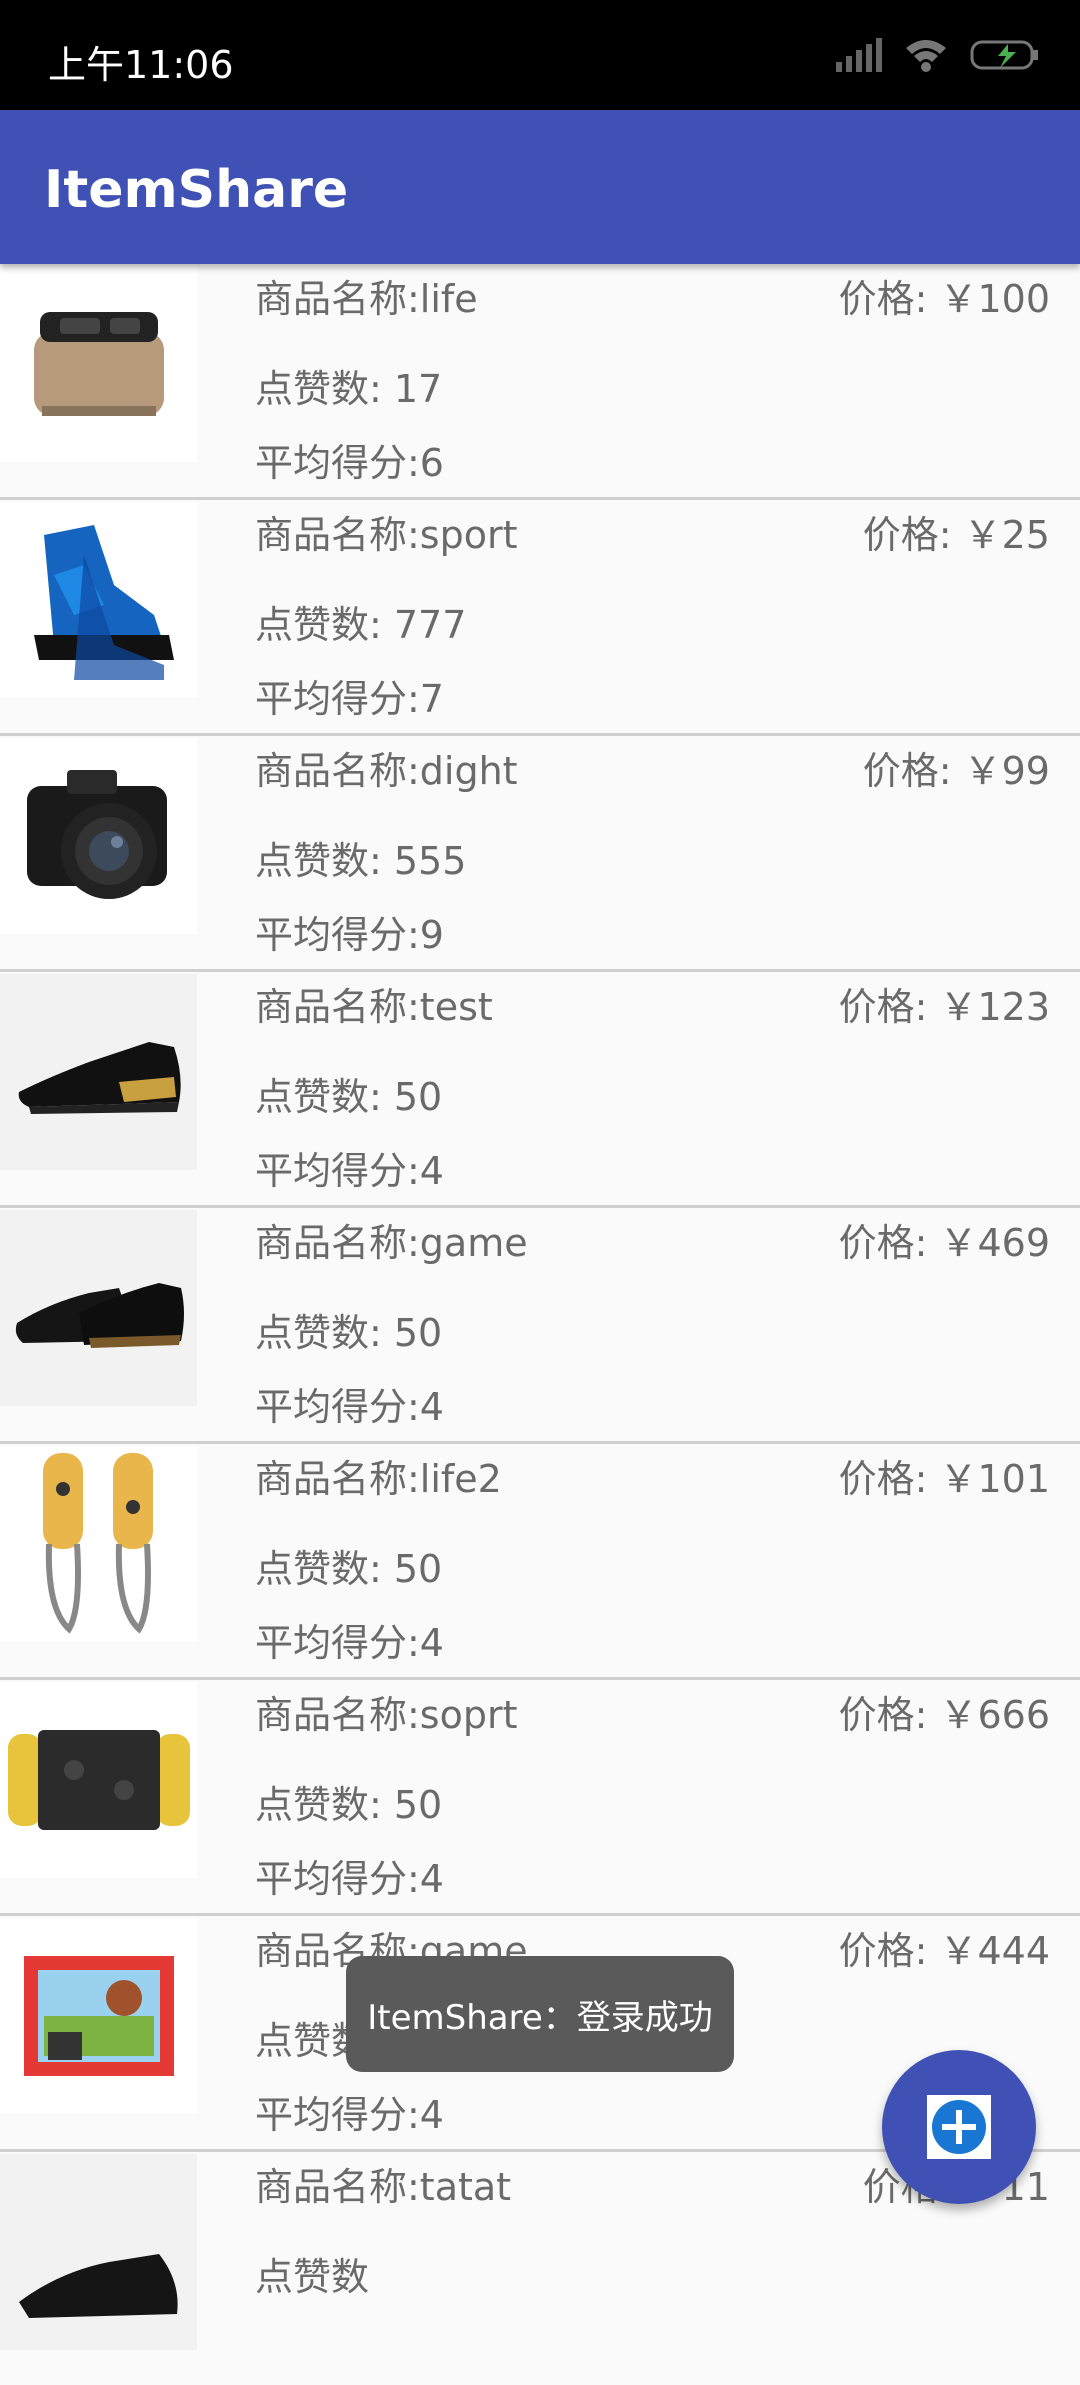  I want to click on switch-console-icon, so click(98, 1780).